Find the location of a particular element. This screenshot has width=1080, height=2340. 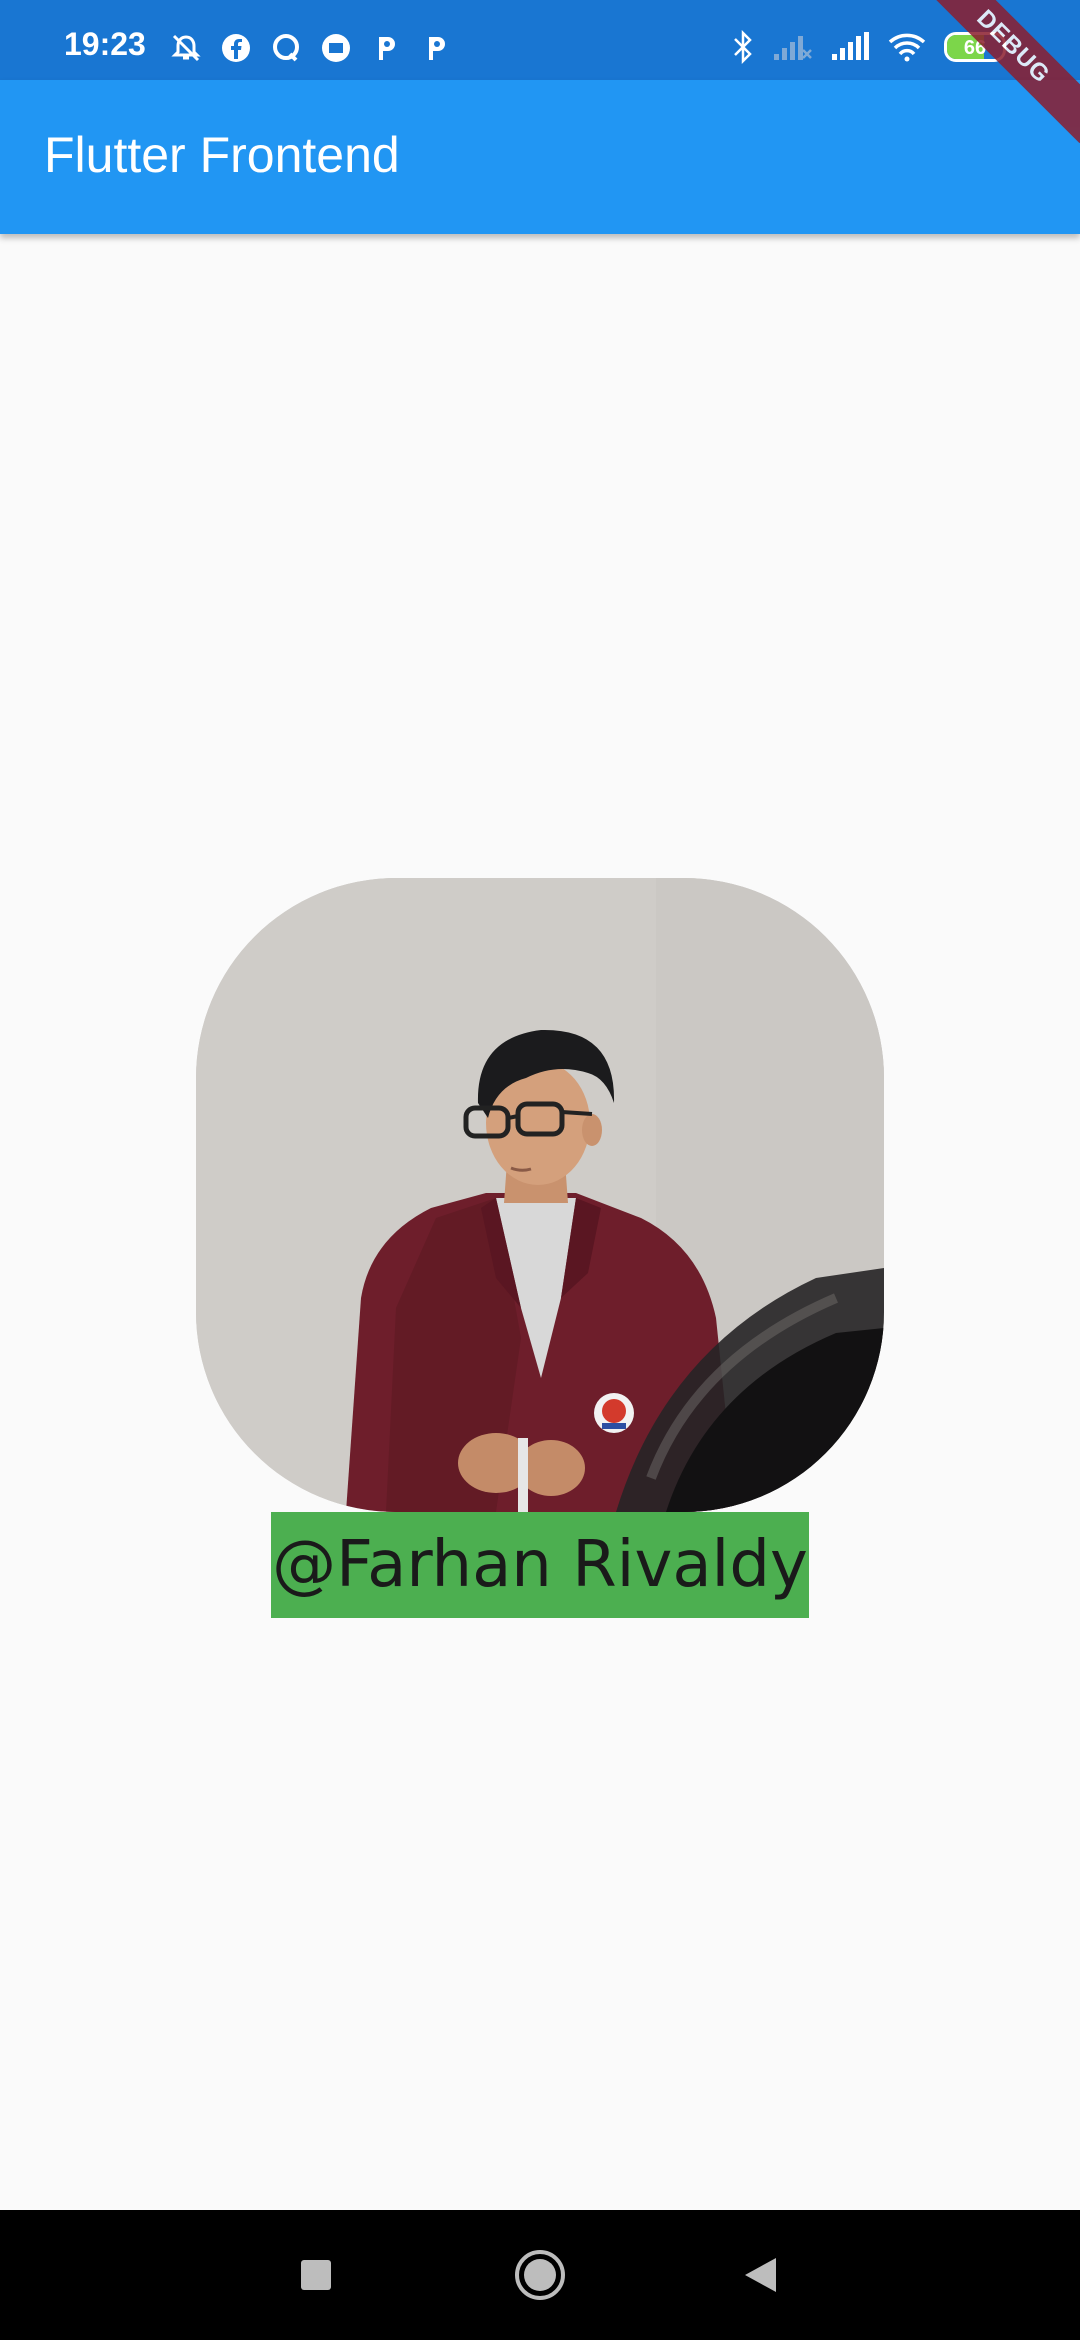

back-icon is located at coordinates (760, 2275).